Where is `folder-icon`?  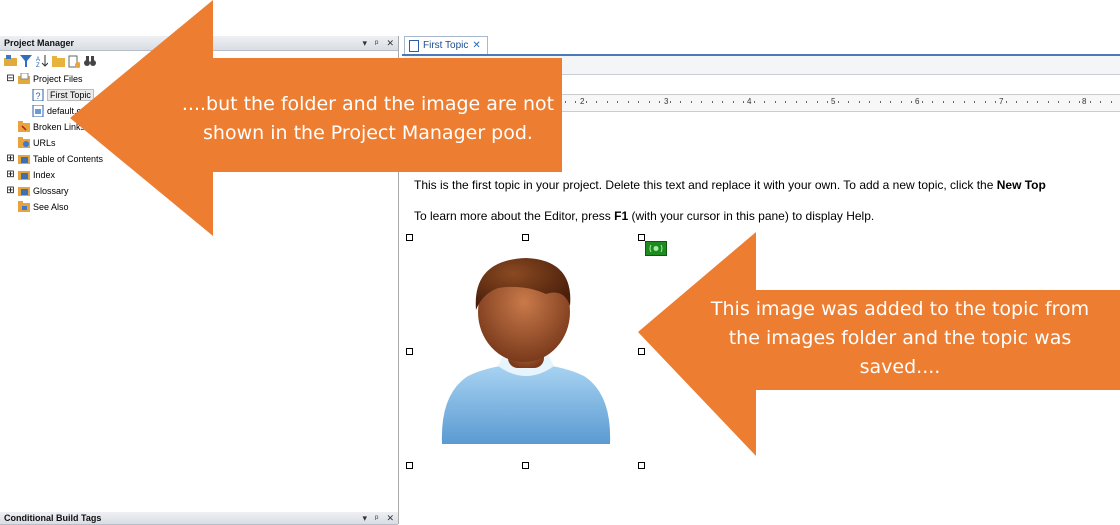
folder-icon is located at coordinates (58, 61).